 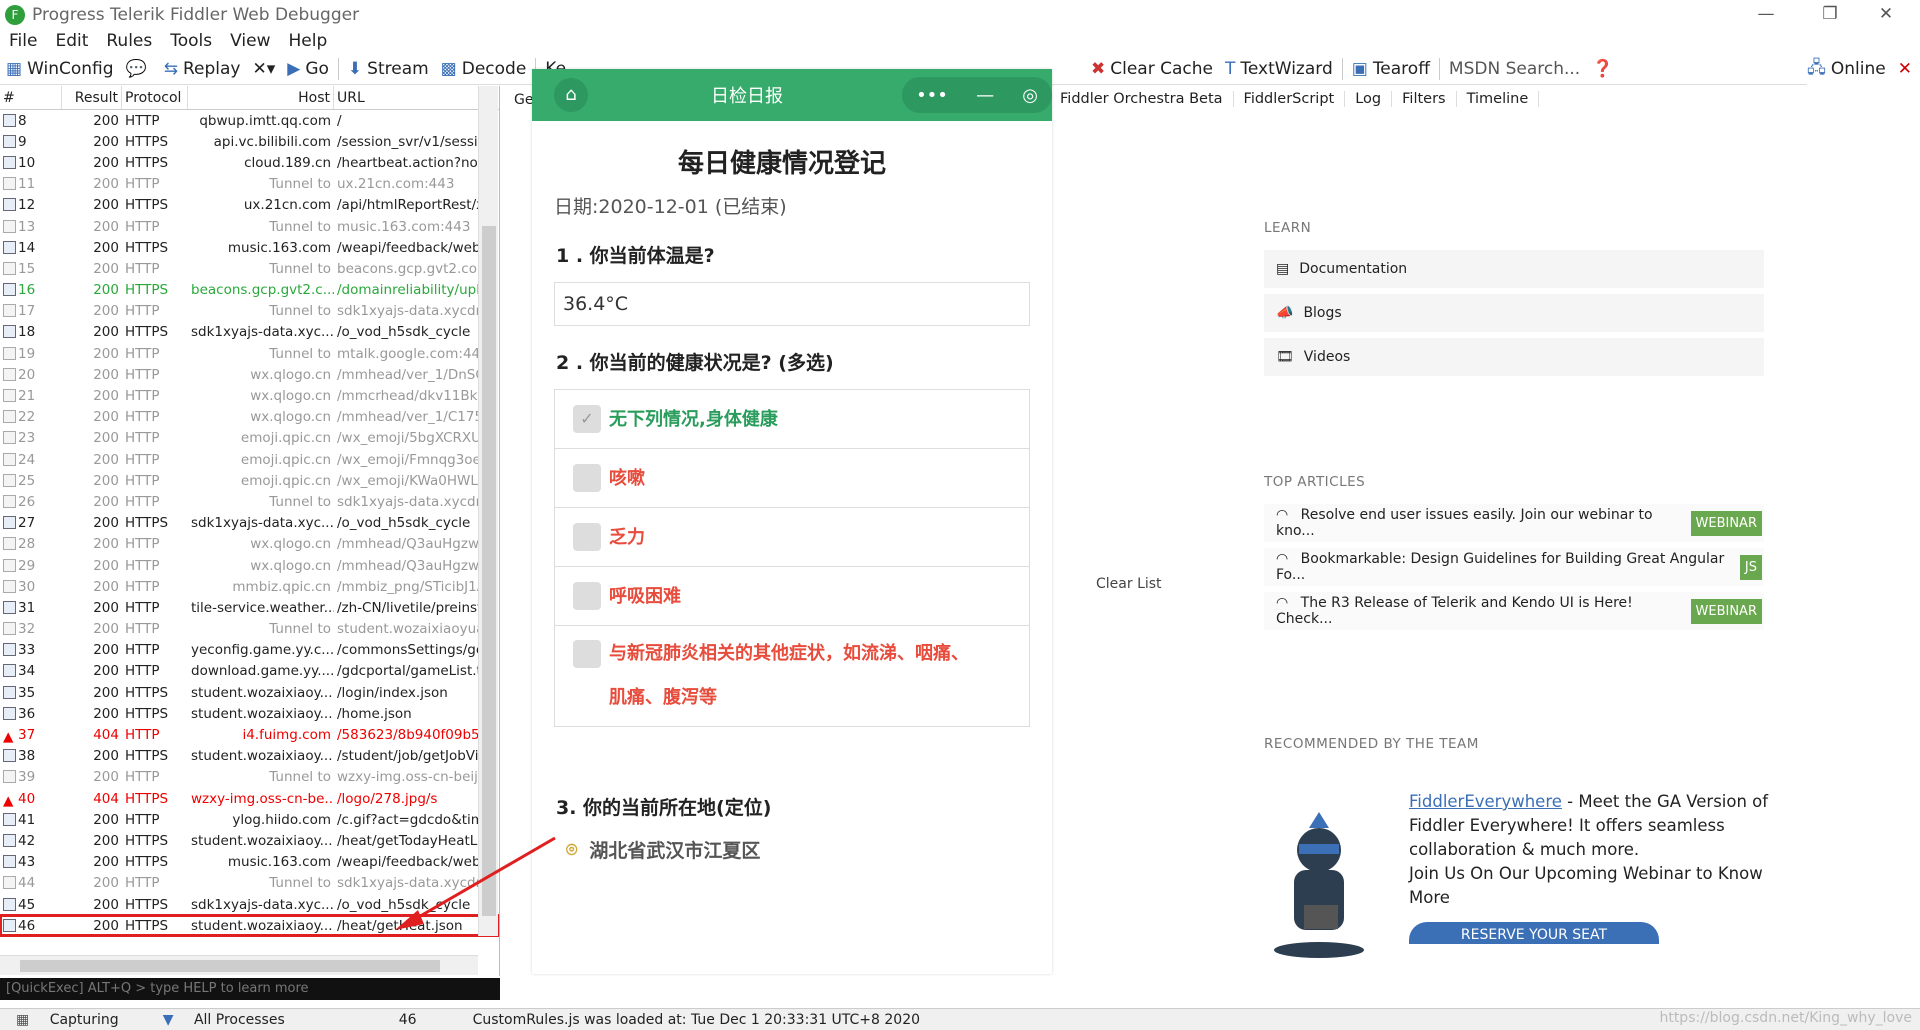 What do you see at coordinates (1514, 357) in the screenshot?
I see `learn-videos: 🎞 Videos` at bounding box center [1514, 357].